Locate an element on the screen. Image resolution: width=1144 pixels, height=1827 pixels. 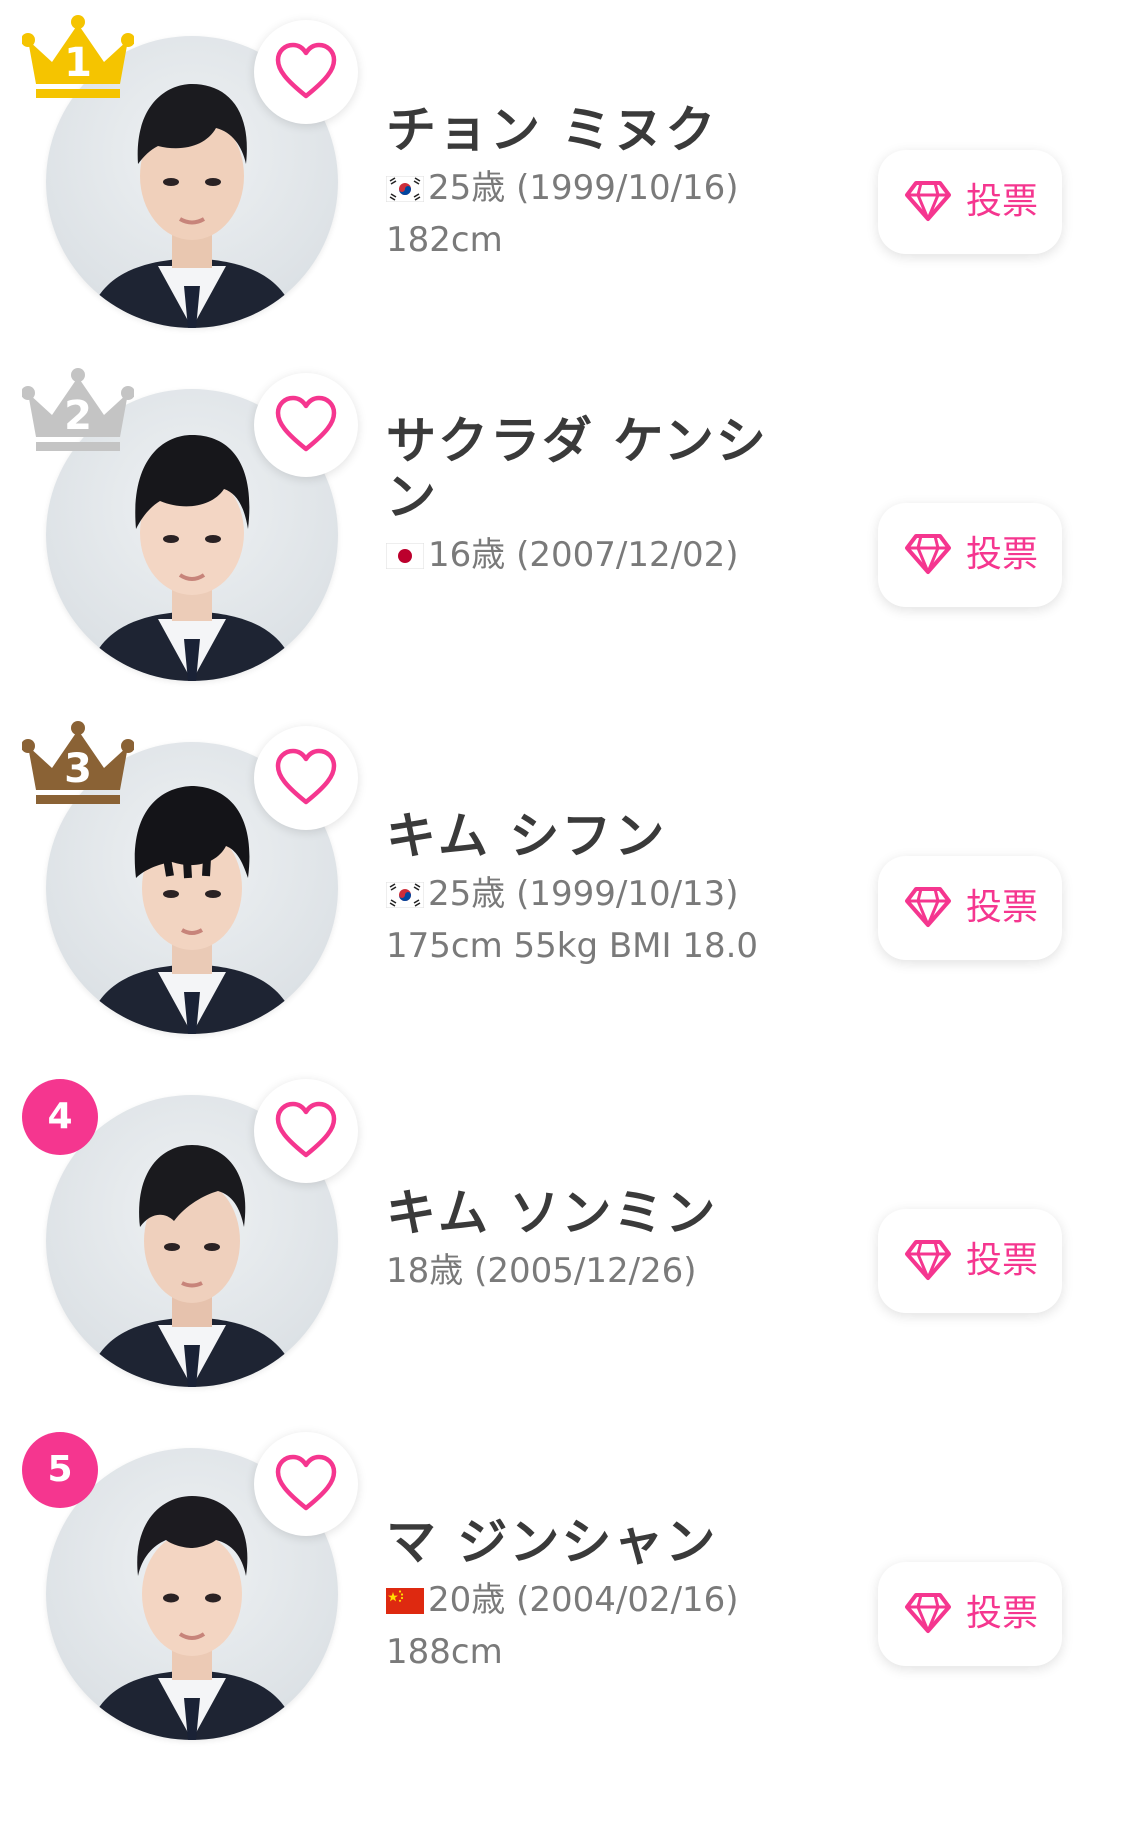
rank-crown-gold-icon: 1 is located at coordinates (78, 56).